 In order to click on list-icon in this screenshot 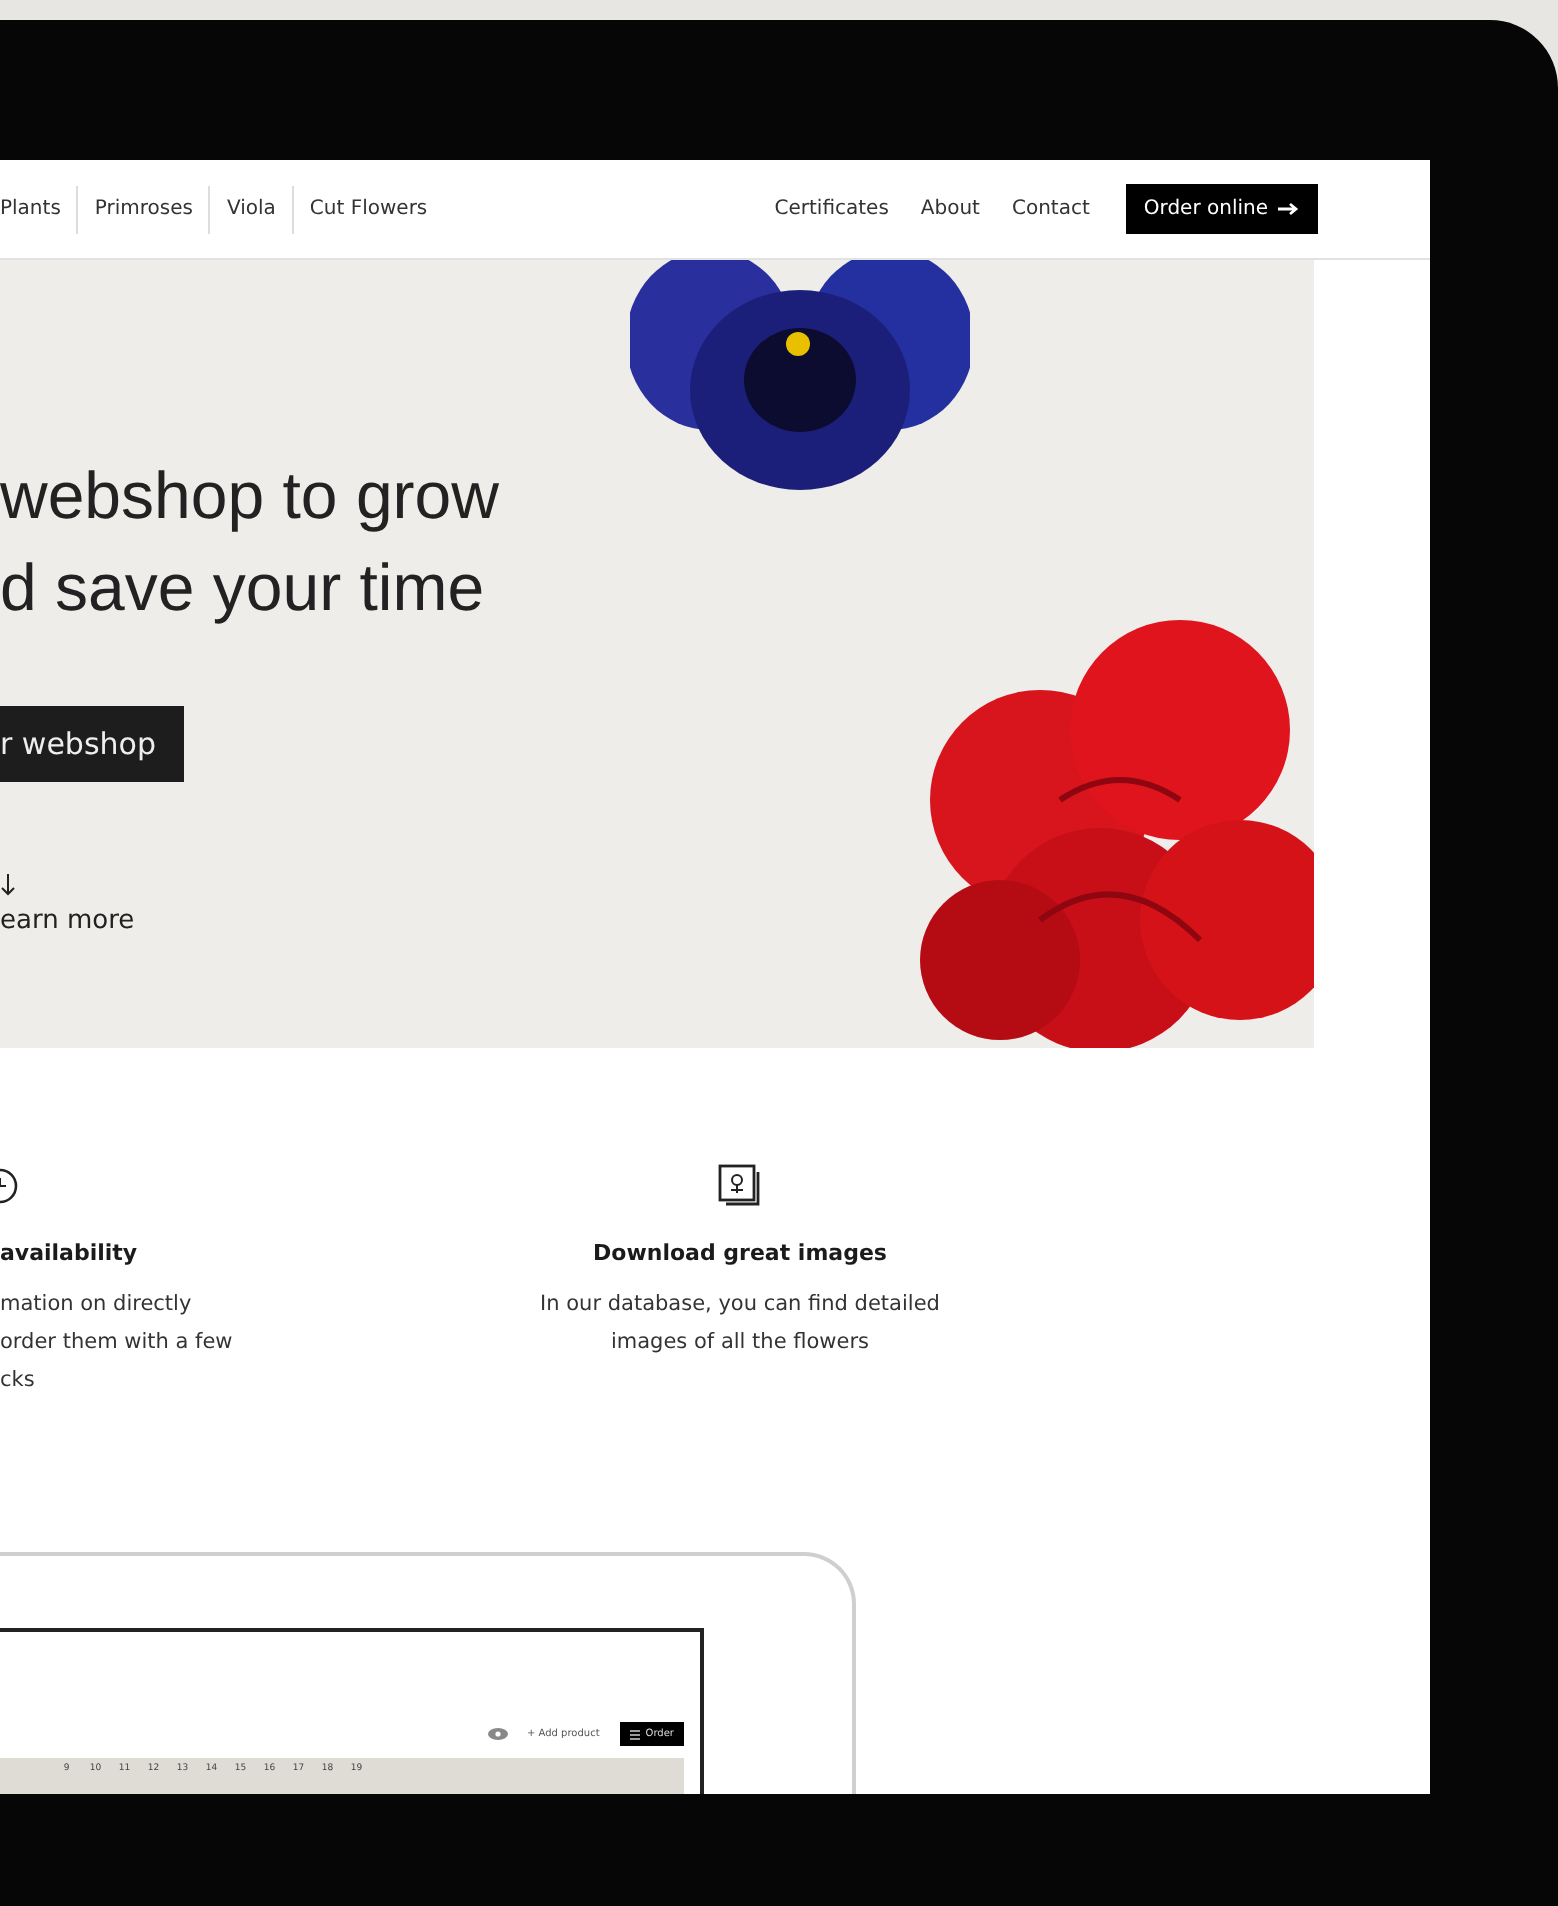, I will do `click(634, 1734)`.